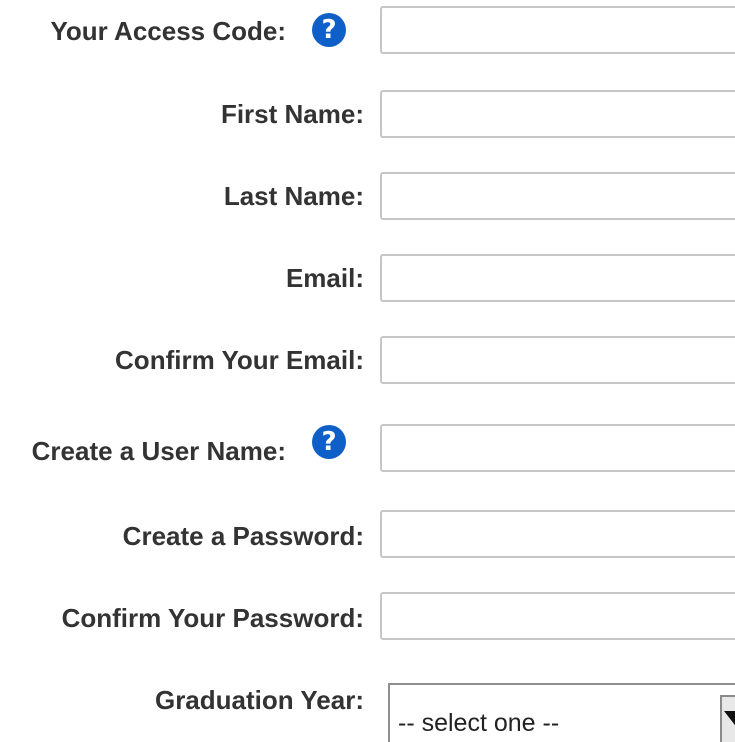 This screenshot has width=735, height=742. I want to click on access-code-label: Your Access Code:, so click(168, 31).